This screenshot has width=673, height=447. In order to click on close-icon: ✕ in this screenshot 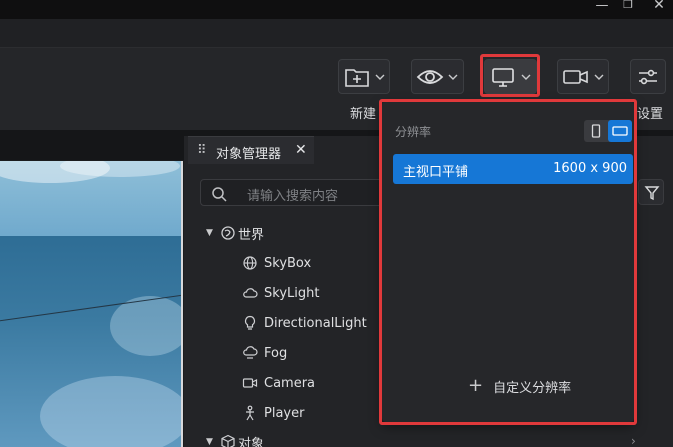, I will do `click(658, 9)`.